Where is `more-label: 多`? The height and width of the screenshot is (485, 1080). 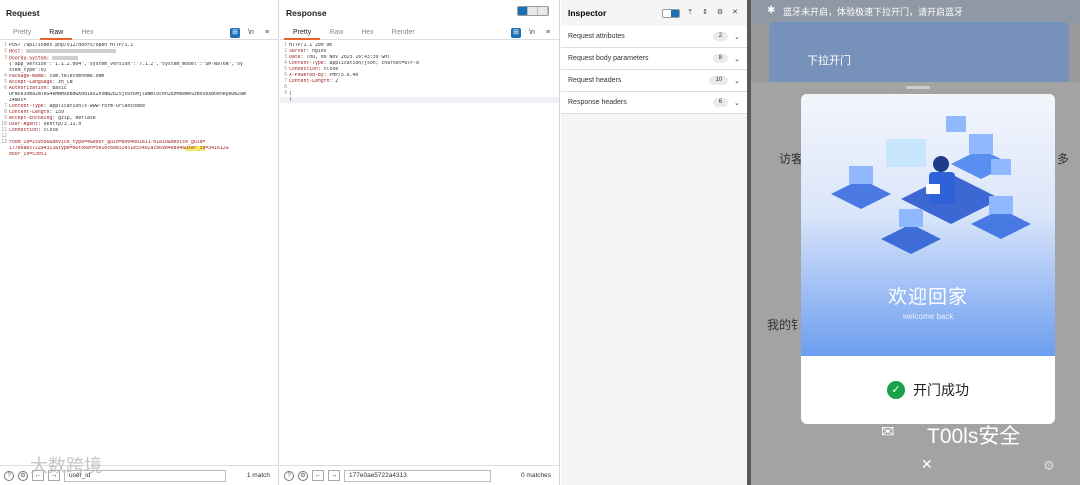
more-label: 多 is located at coordinates (1063, 159).